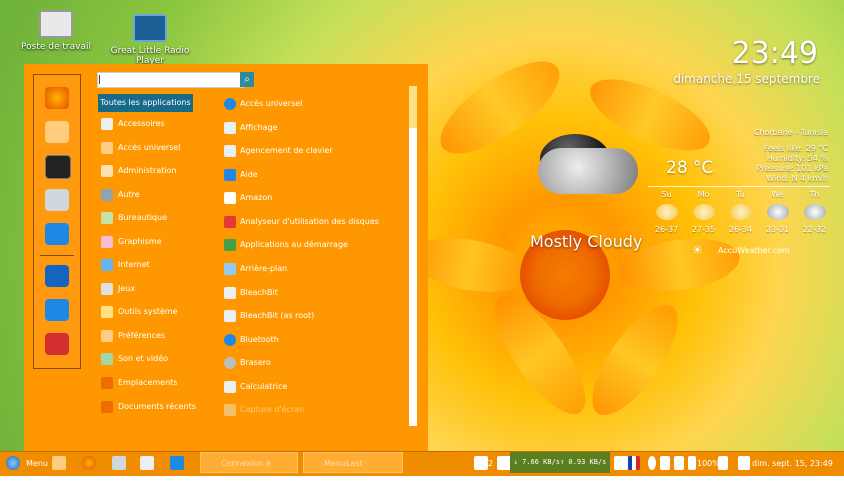 The height and width of the screenshot is (495, 844). What do you see at coordinates (58, 167) in the screenshot?
I see `terminal-icon` at bounding box center [58, 167].